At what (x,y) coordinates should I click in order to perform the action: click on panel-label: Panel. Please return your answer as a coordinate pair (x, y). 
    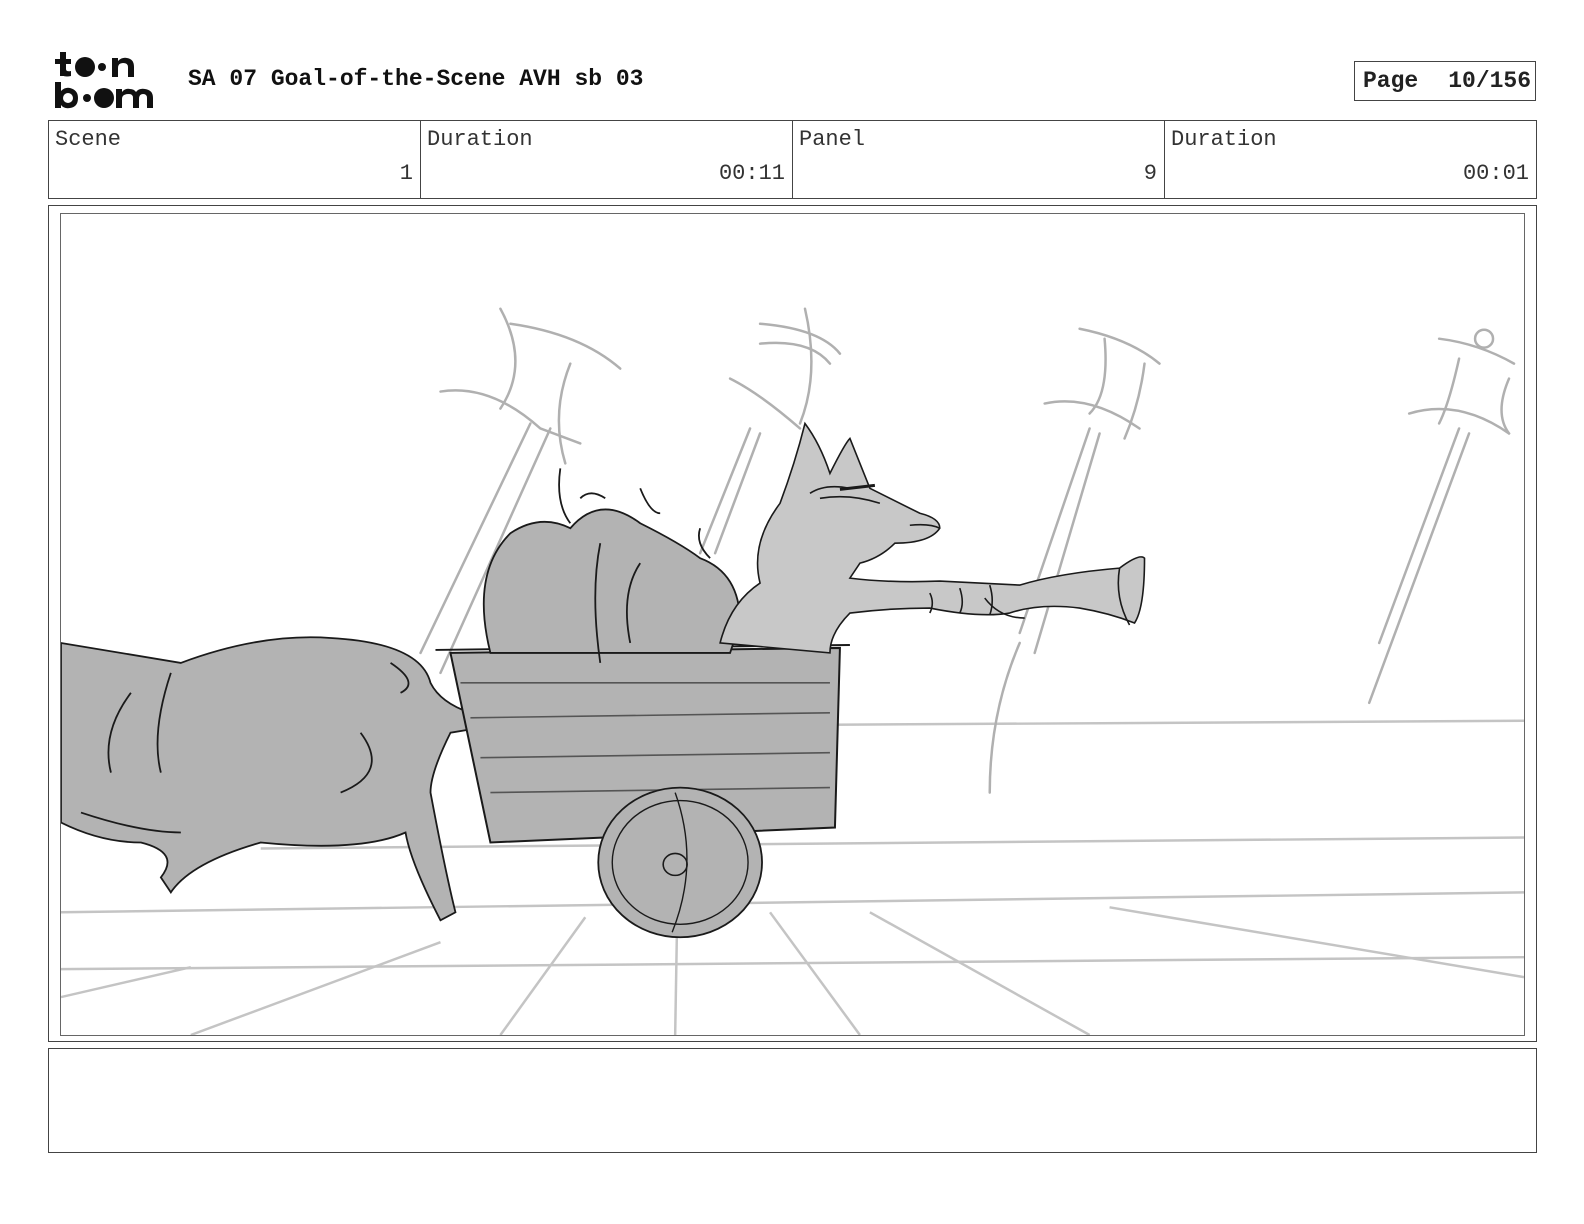
    Looking at the image, I should click on (832, 139).